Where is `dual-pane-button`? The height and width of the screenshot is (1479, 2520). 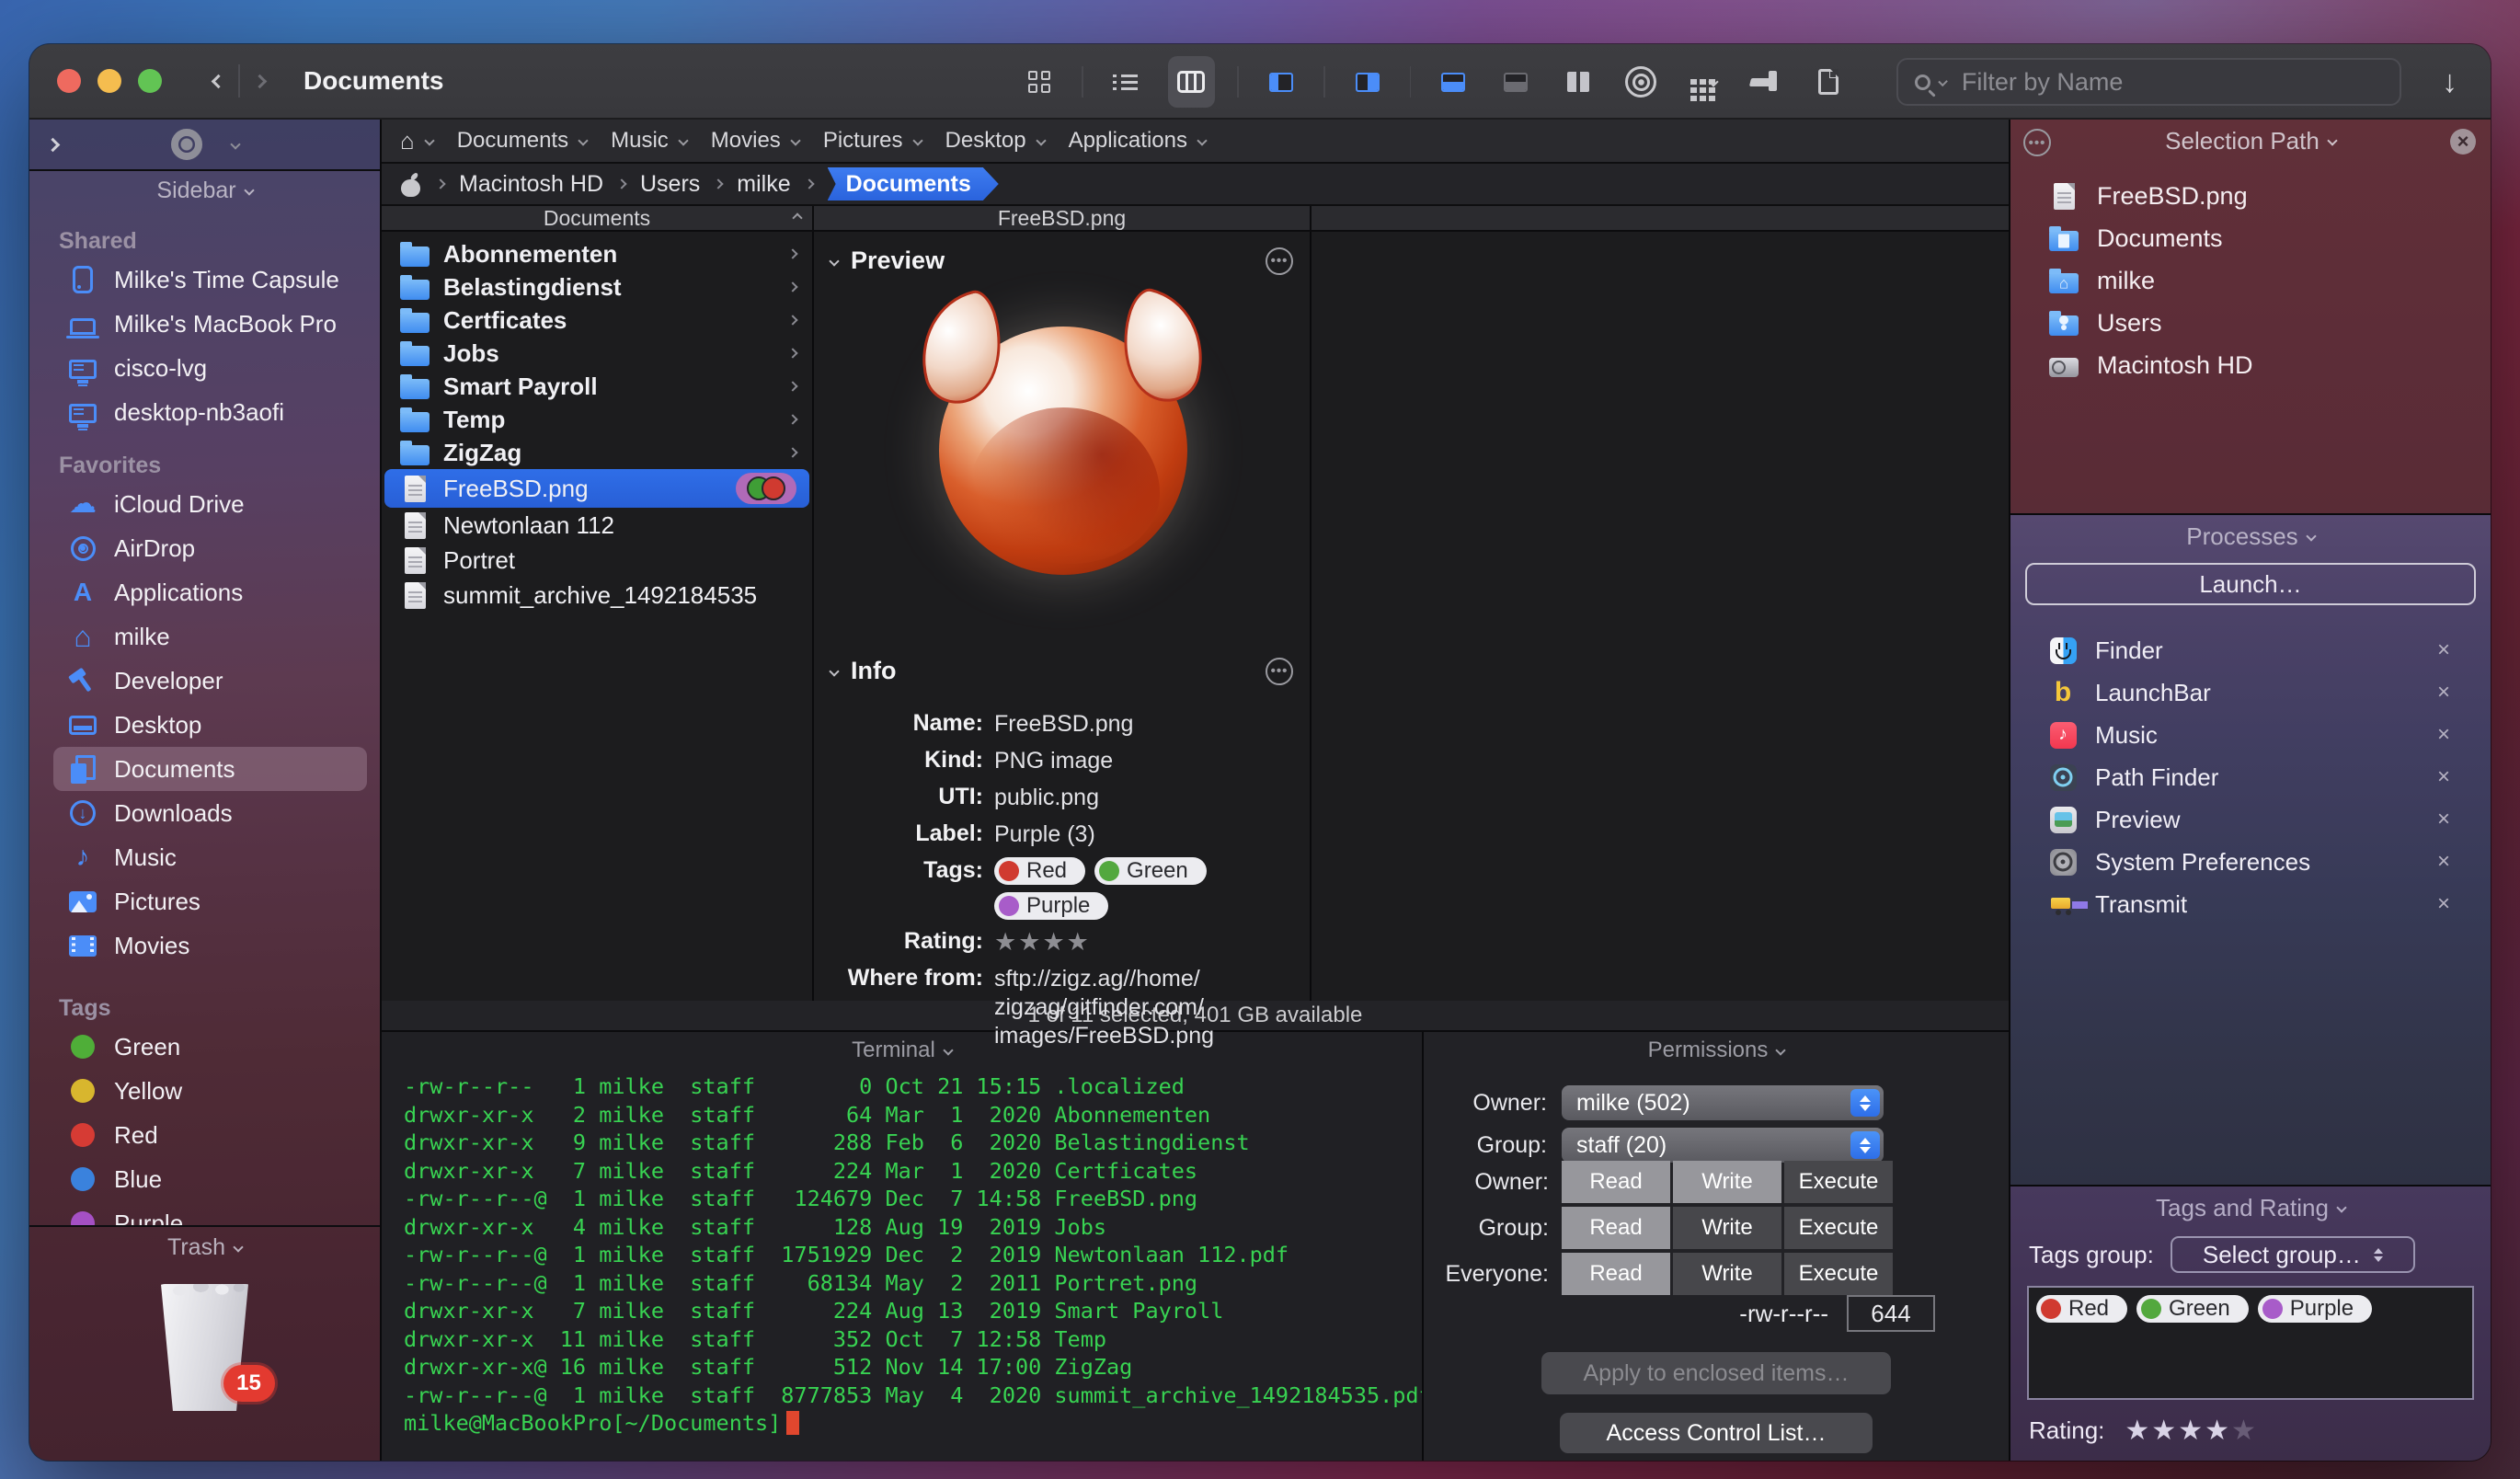
dual-pane-button is located at coordinates (1578, 82).